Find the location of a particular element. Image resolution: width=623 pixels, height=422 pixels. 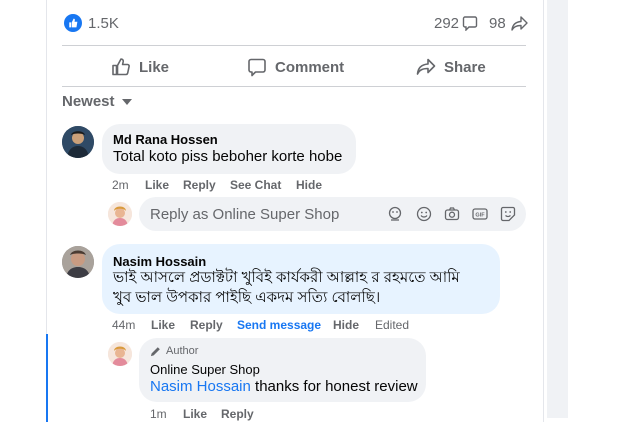

comment-author: Nasim Hossain is located at coordinates (159, 261).